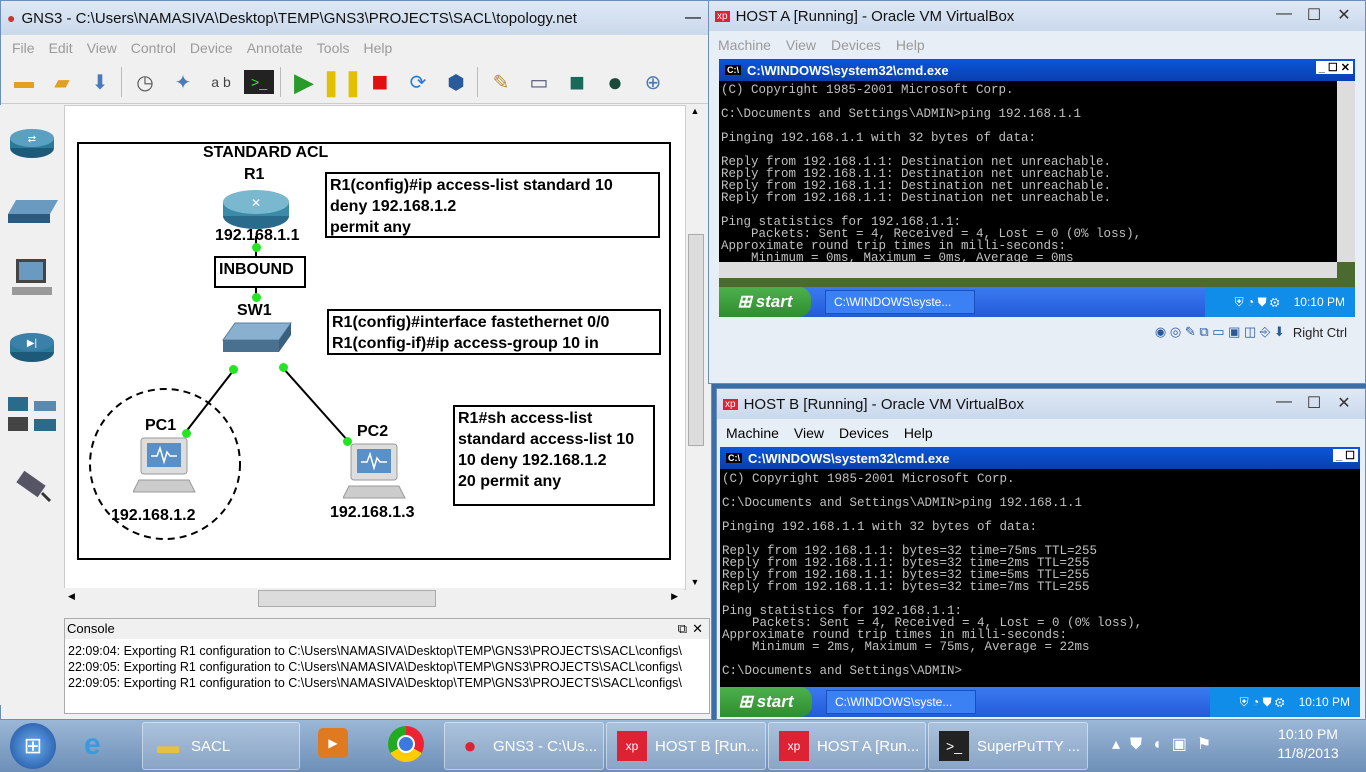 This screenshot has height=772, width=1366. I want to click on pc2-host, so click(374, 474).